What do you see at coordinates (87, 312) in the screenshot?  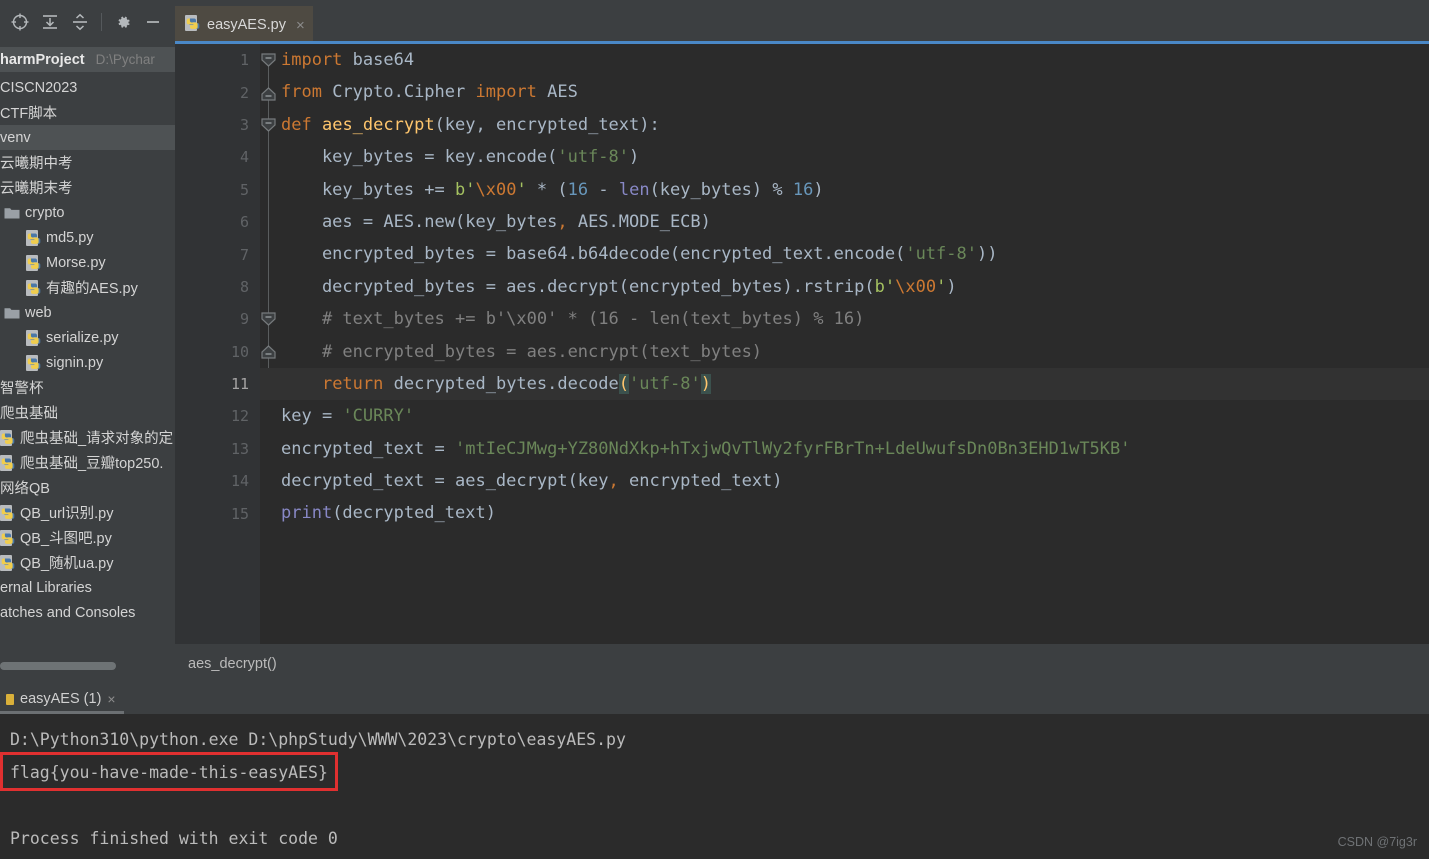 I see `tree-item-node: web` at bounding box center [87, 312].